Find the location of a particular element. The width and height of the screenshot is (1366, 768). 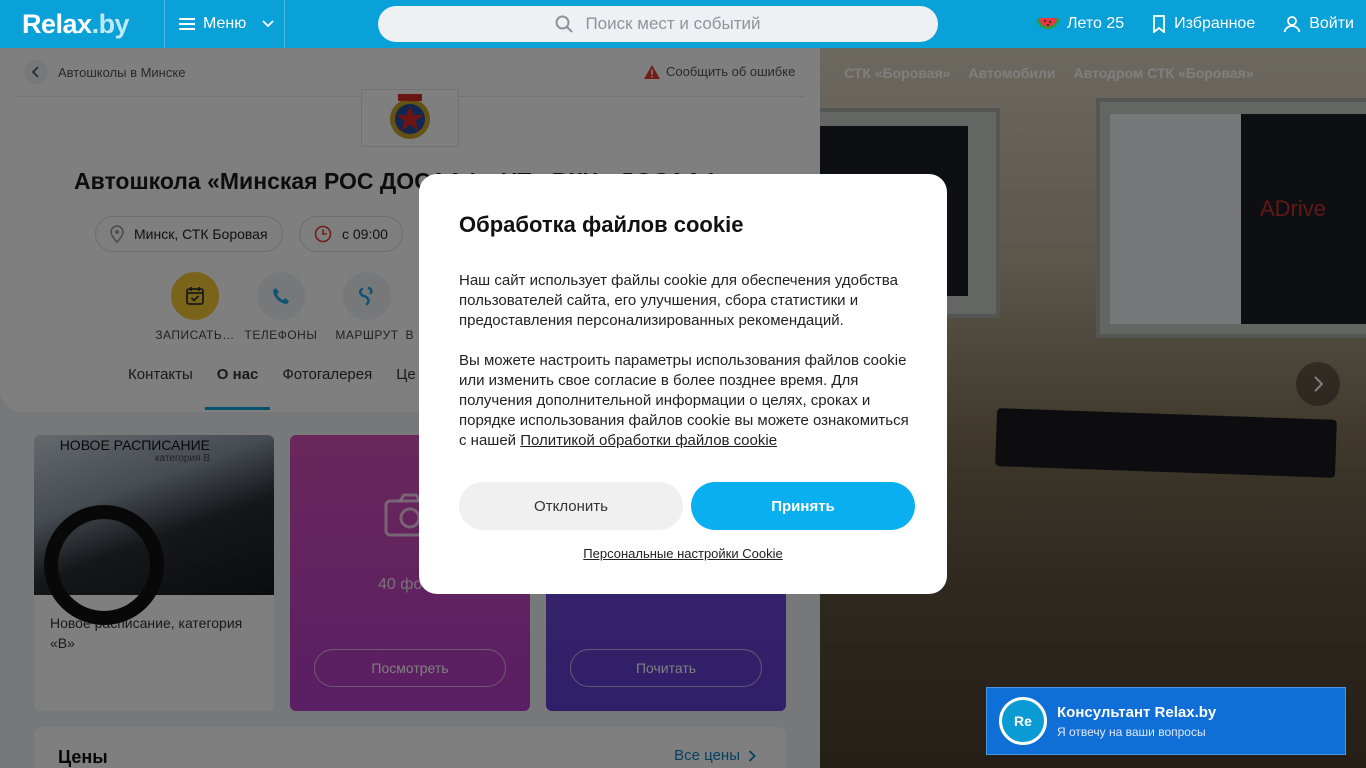

watermelon-icon is located at coordinates (1047, 23).